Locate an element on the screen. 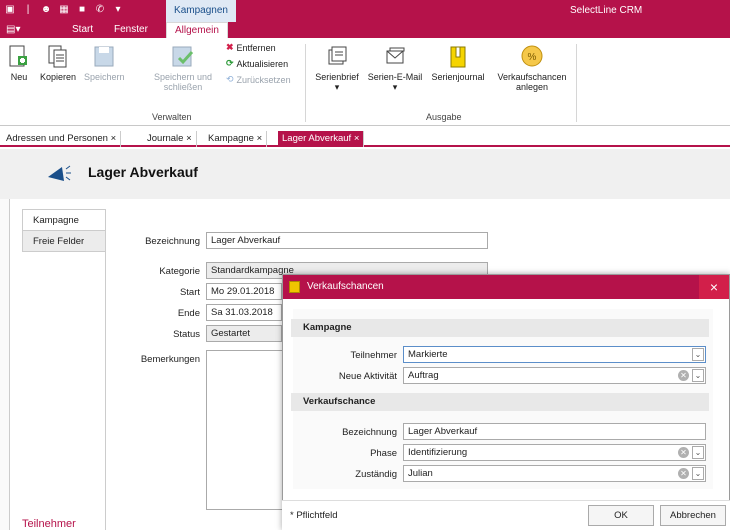  grid-icon: ▦ is located at coordinates (64, 10).